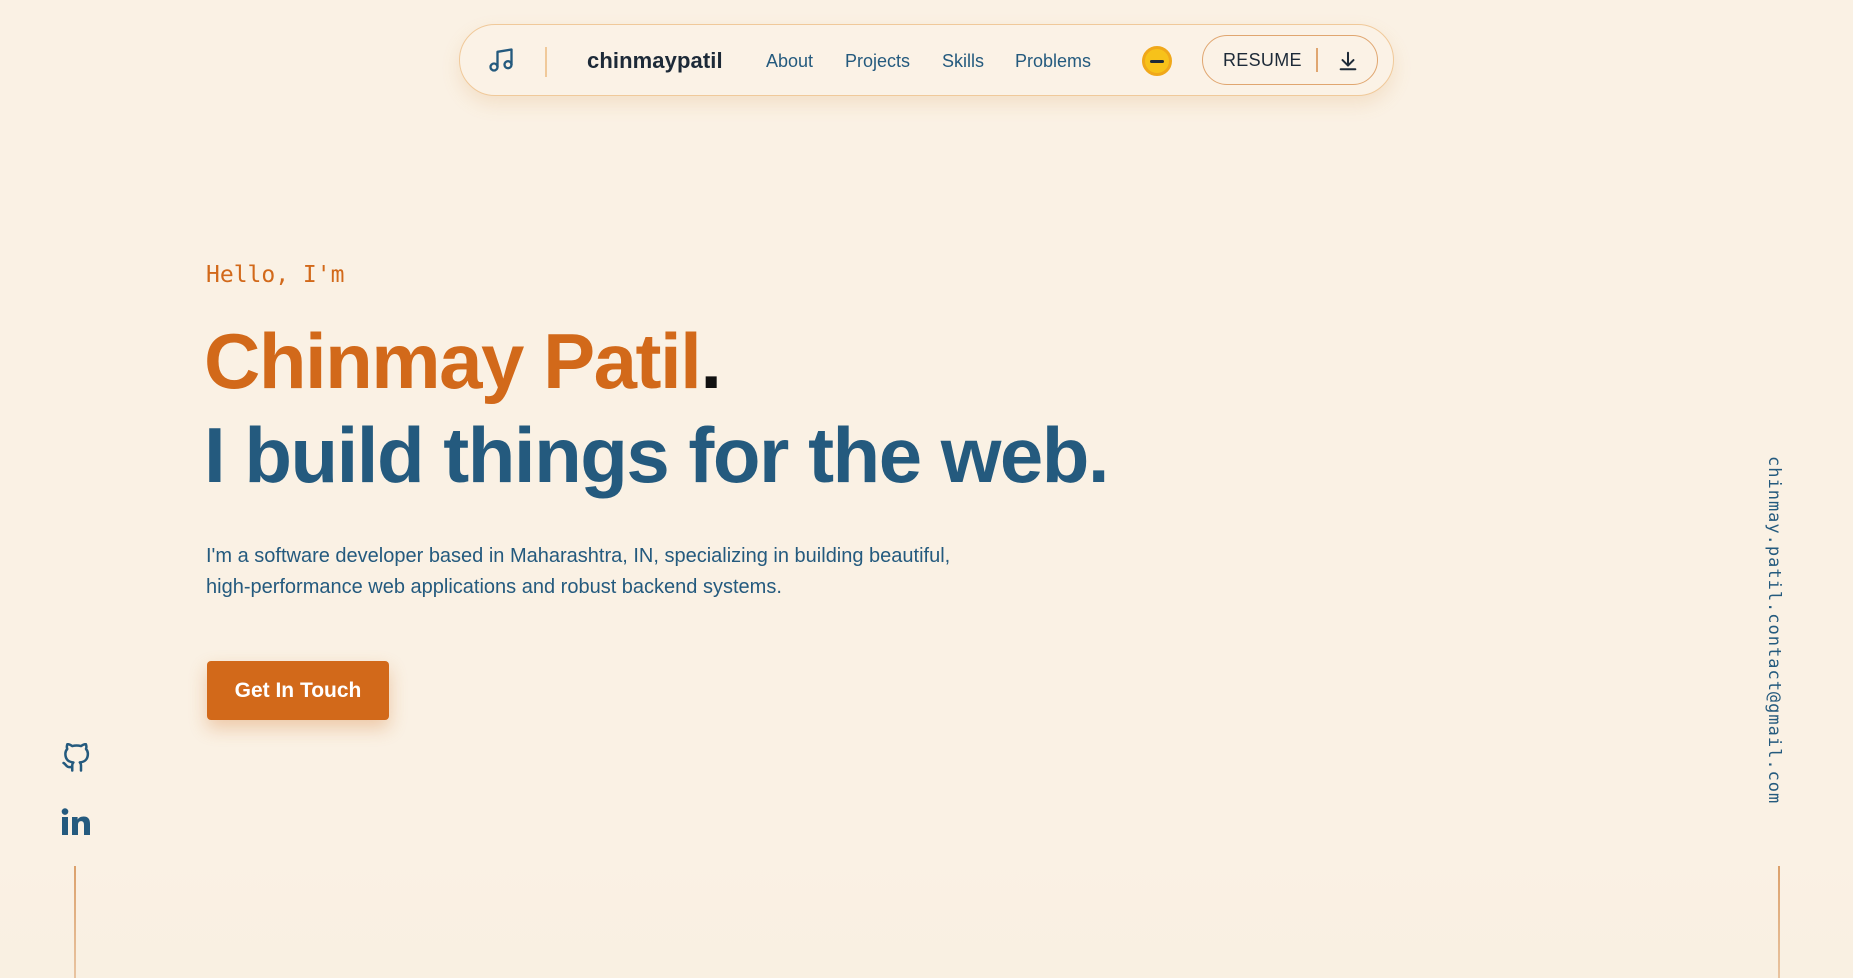 The image size is (1853, 978). I want to click on resume-download-button: RESUME, so click(1290, 60).